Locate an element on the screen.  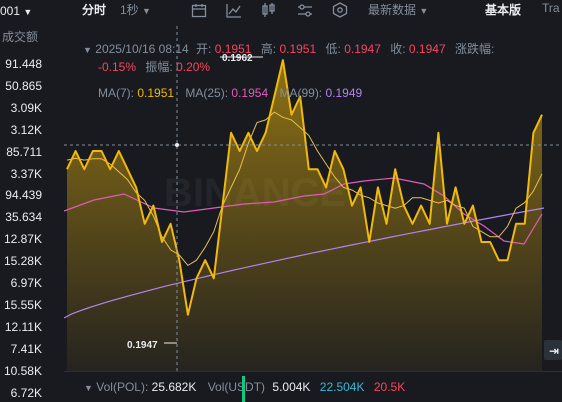
left-value-9: 15.28K is located at coordinates (22, 261).